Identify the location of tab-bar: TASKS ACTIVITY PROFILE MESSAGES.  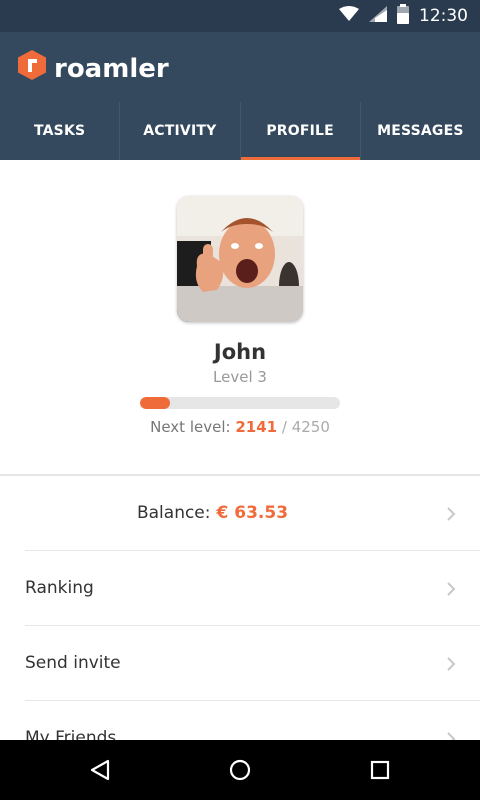
(240, 131).